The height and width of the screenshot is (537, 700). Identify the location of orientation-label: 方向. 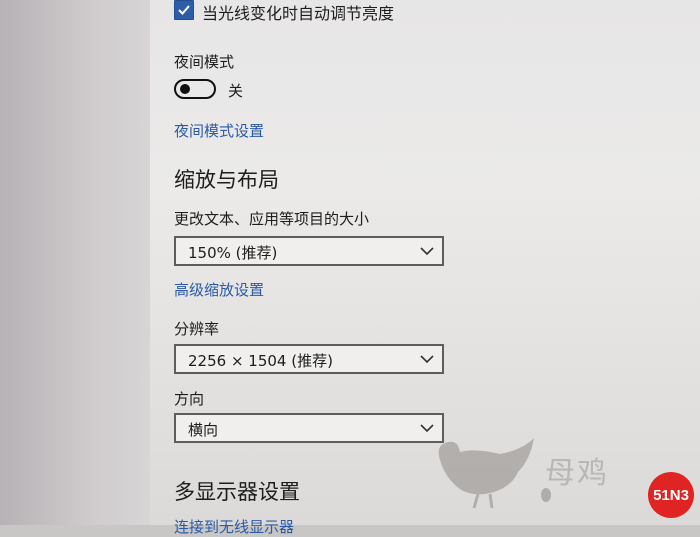
(189, 399).